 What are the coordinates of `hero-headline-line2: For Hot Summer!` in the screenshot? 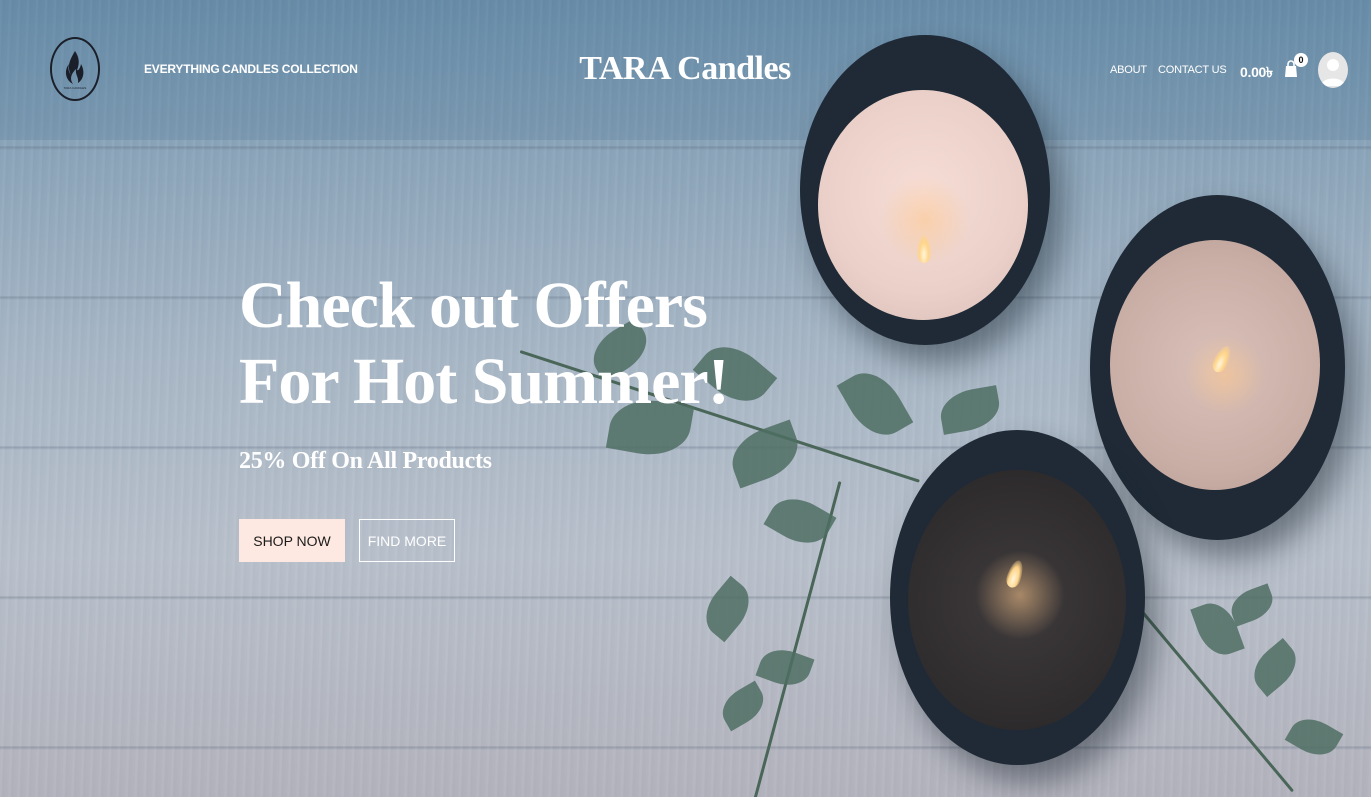 It's located at (484, 381).